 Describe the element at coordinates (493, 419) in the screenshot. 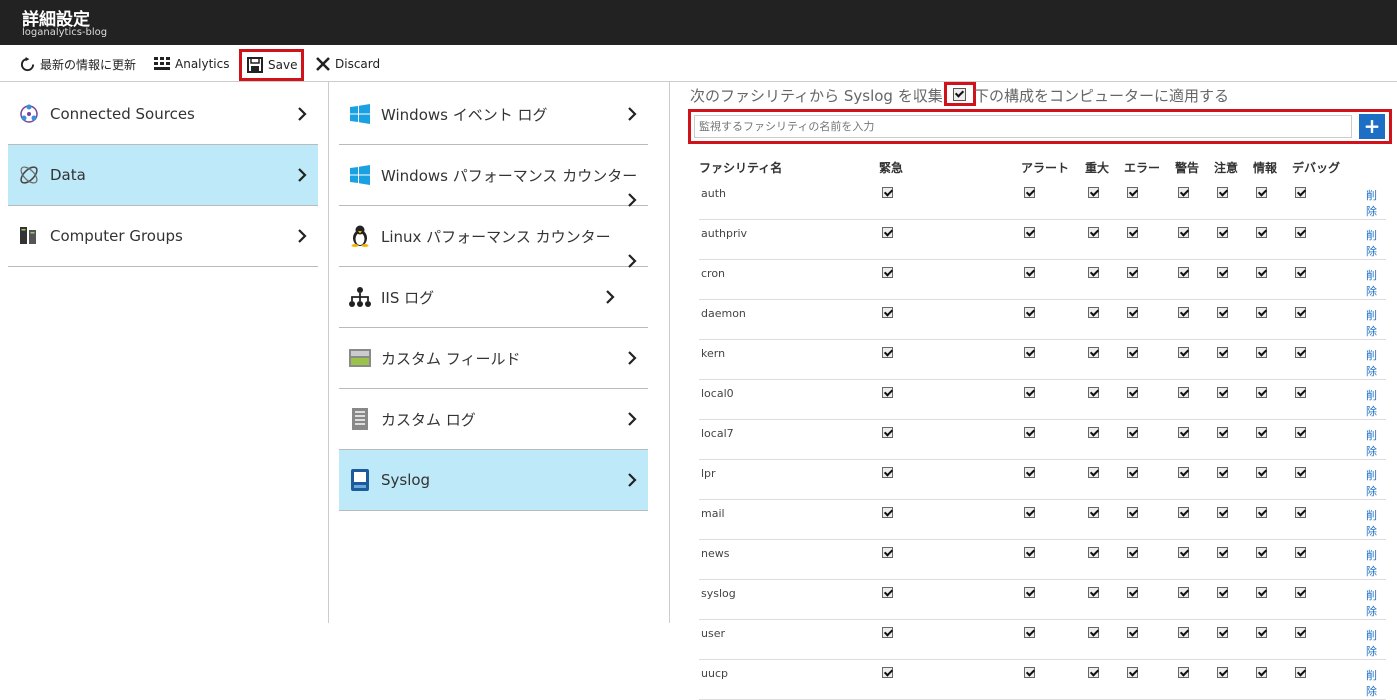

I see `nav-item-custom-logs: カスタム ログ` at that location.